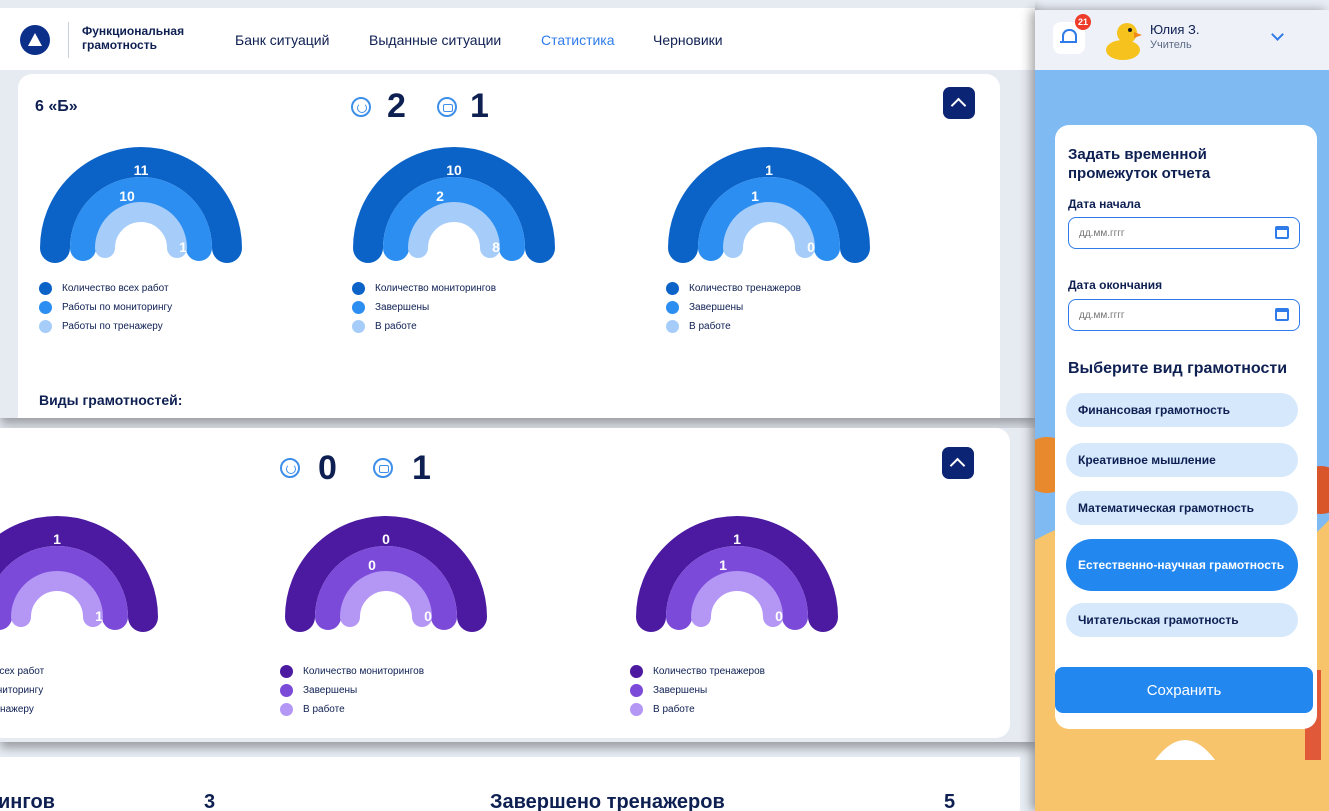 This screenshot has width=1329, height=811. I want to click on summary-strip: ингов 3 Завершено тренажеров 5, so click(510, 784).